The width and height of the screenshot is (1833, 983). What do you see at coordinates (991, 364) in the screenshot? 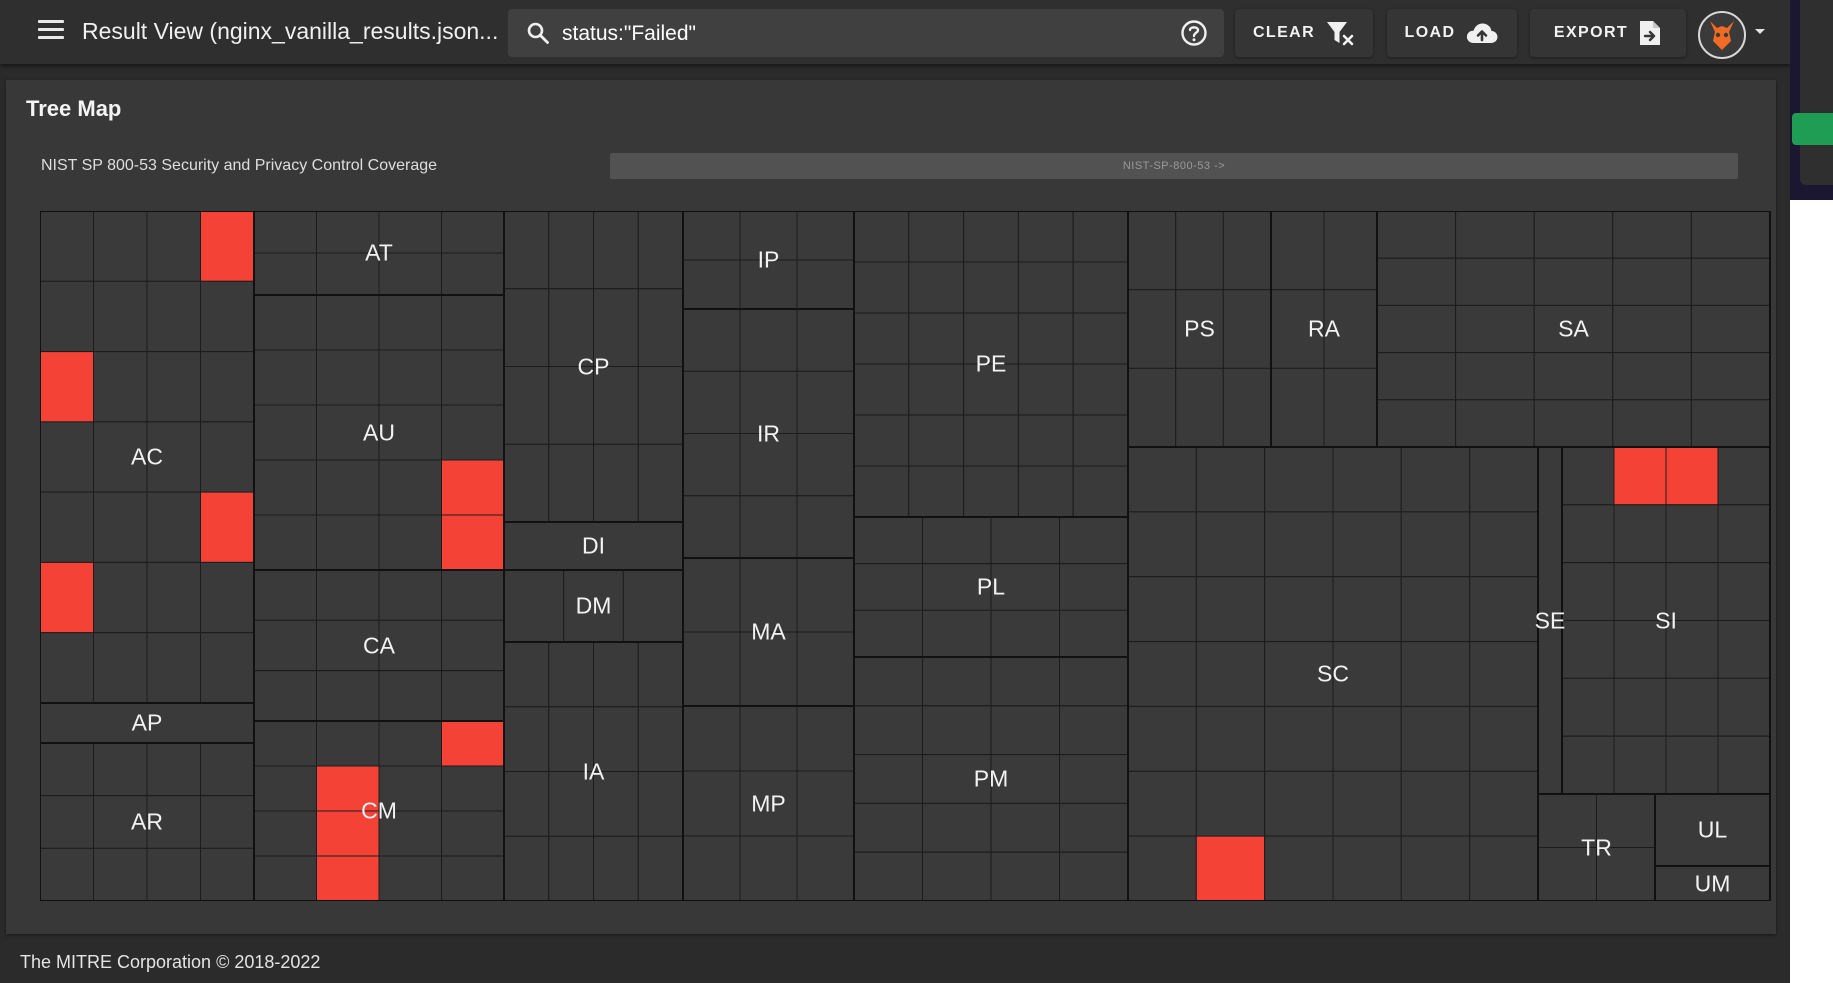
I see `treemap-family-pe` at bounding box center [991, 364].